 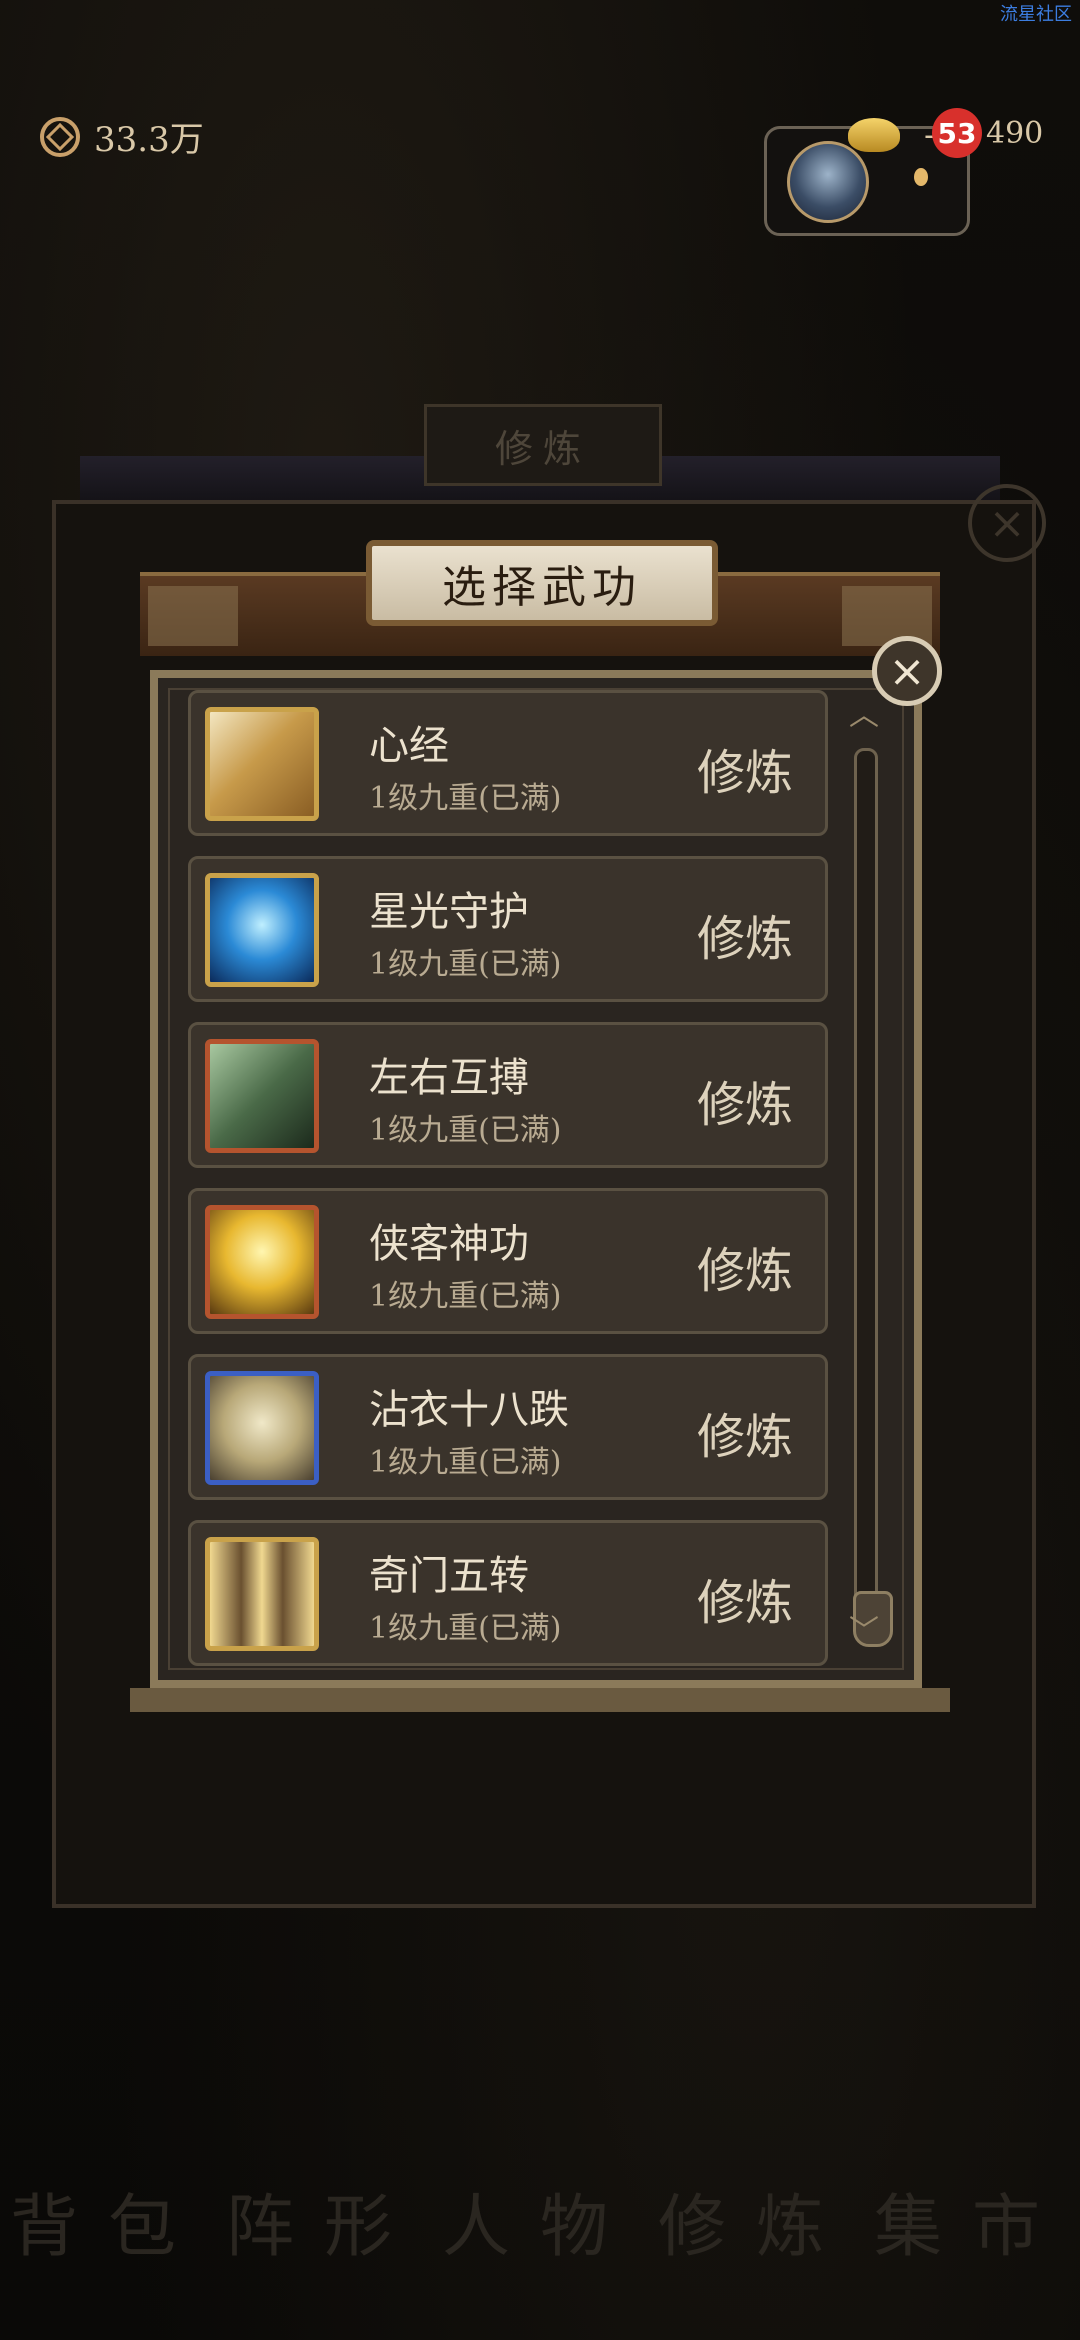 I want to click on hero-martial-icon, so click(x=262, y=1262).